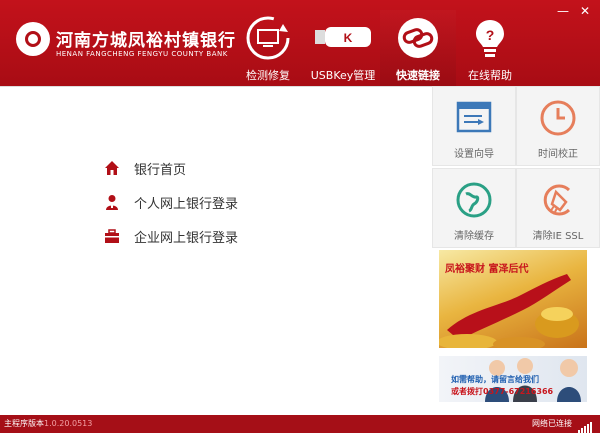  I want to click on version-label: 主程序版本, so click(24, 423).